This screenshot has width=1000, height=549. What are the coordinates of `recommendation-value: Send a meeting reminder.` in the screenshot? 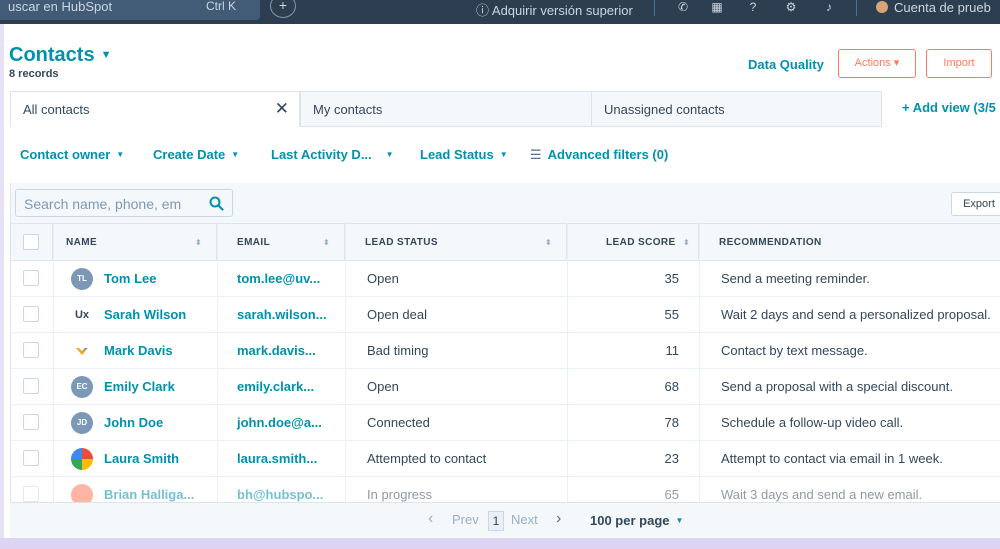 It's located at (795, 278).